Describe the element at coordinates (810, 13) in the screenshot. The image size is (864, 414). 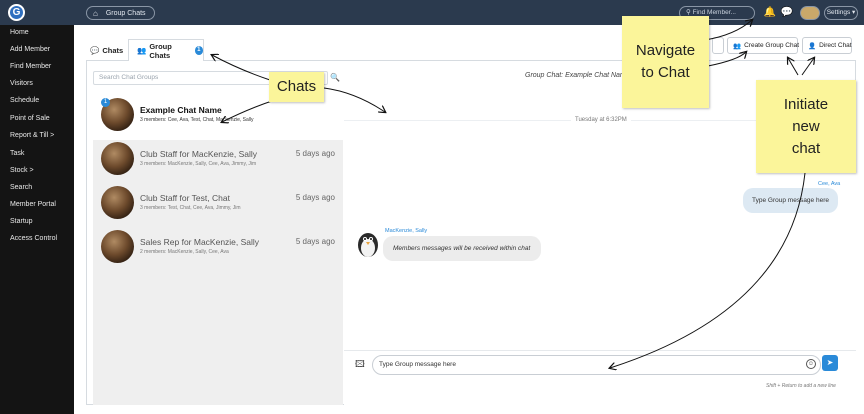
I see `user-avatar` at that location.